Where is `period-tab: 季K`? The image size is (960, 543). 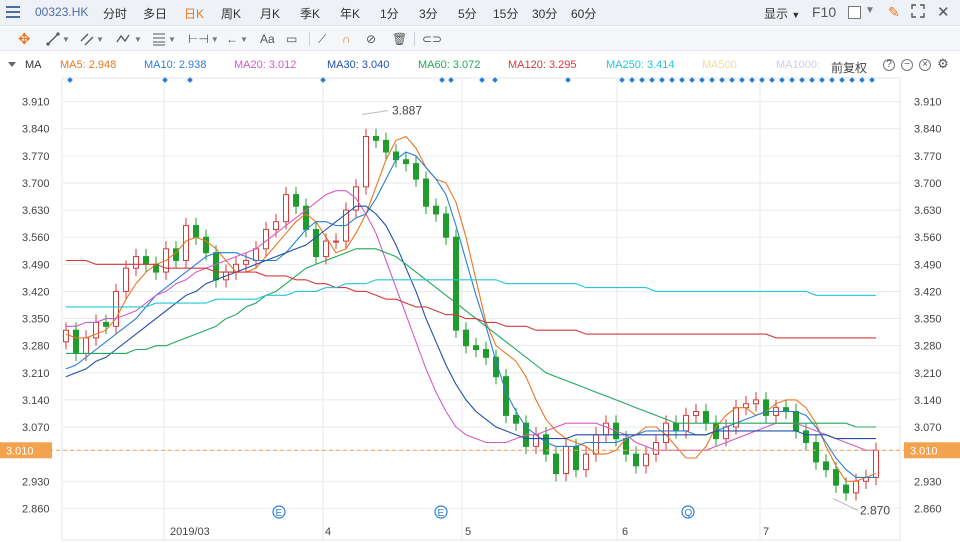 period-tab: 季K is located at coordinates (310, 13).